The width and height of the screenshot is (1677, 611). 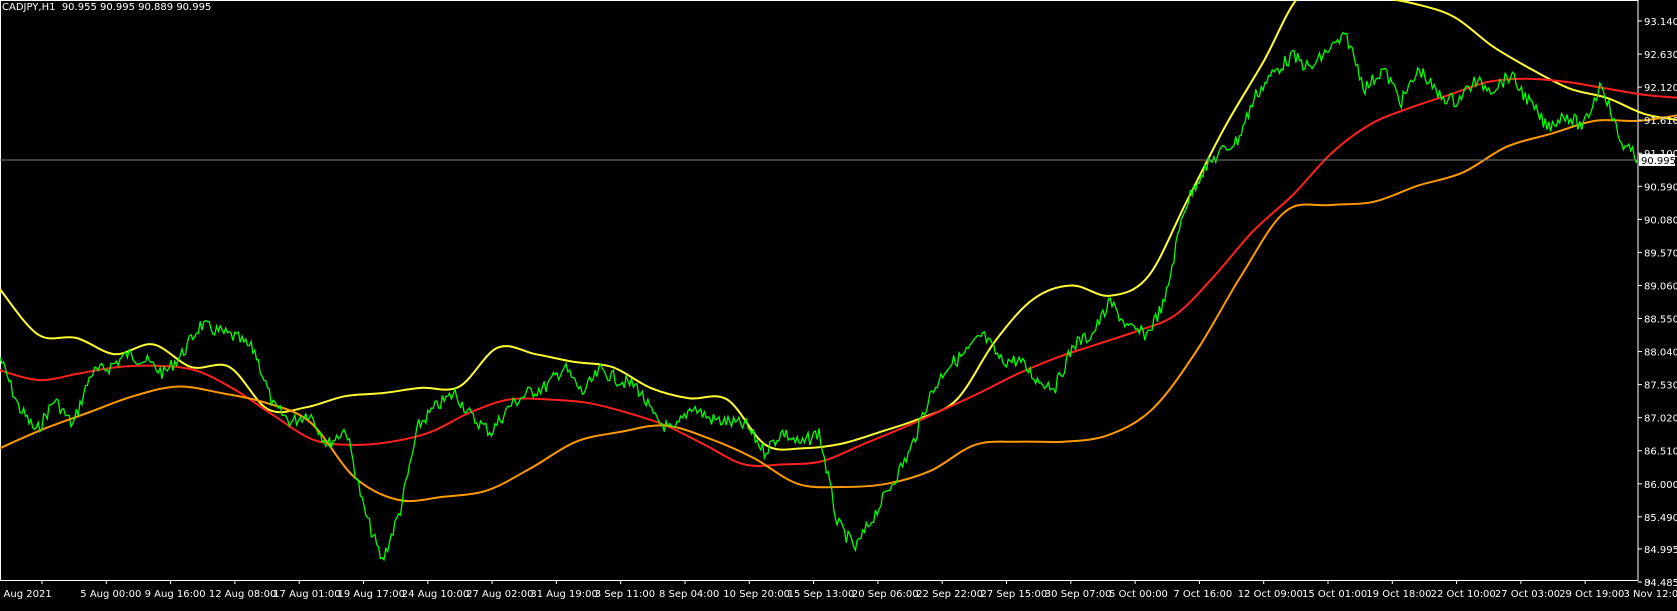 What do you see at coordinates (1270, 594) in the screenshot?
I see `x-tick-label: 12 Oct 09:00` at bounding box center [1270, 594].